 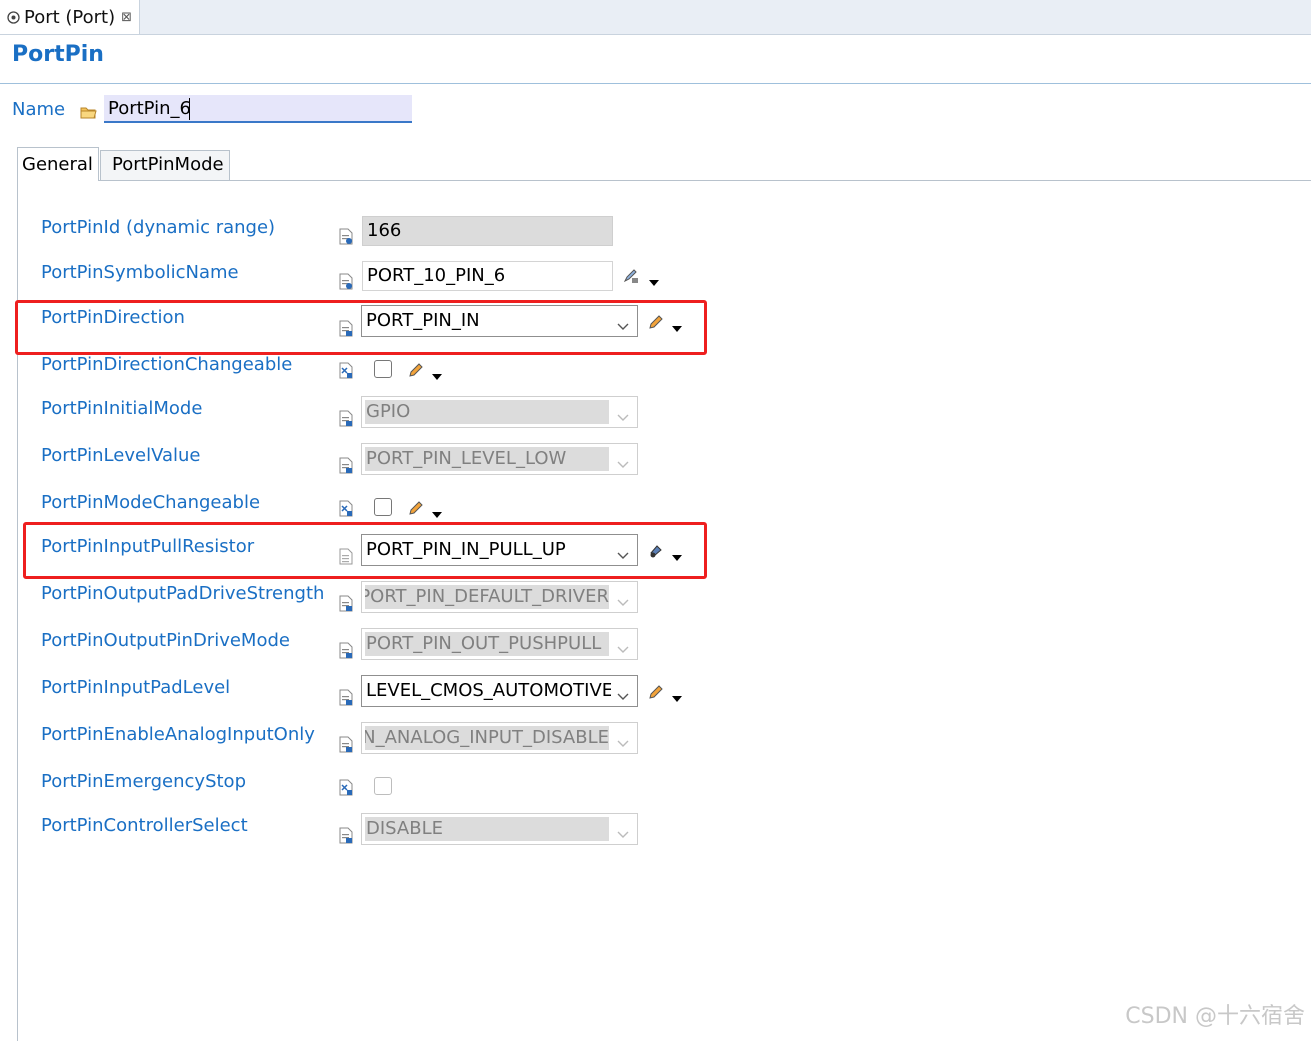 I want to click on pad-drive-value: PORT_PIN_DEFAULT_DRIVER, so click(x=487, y=597).